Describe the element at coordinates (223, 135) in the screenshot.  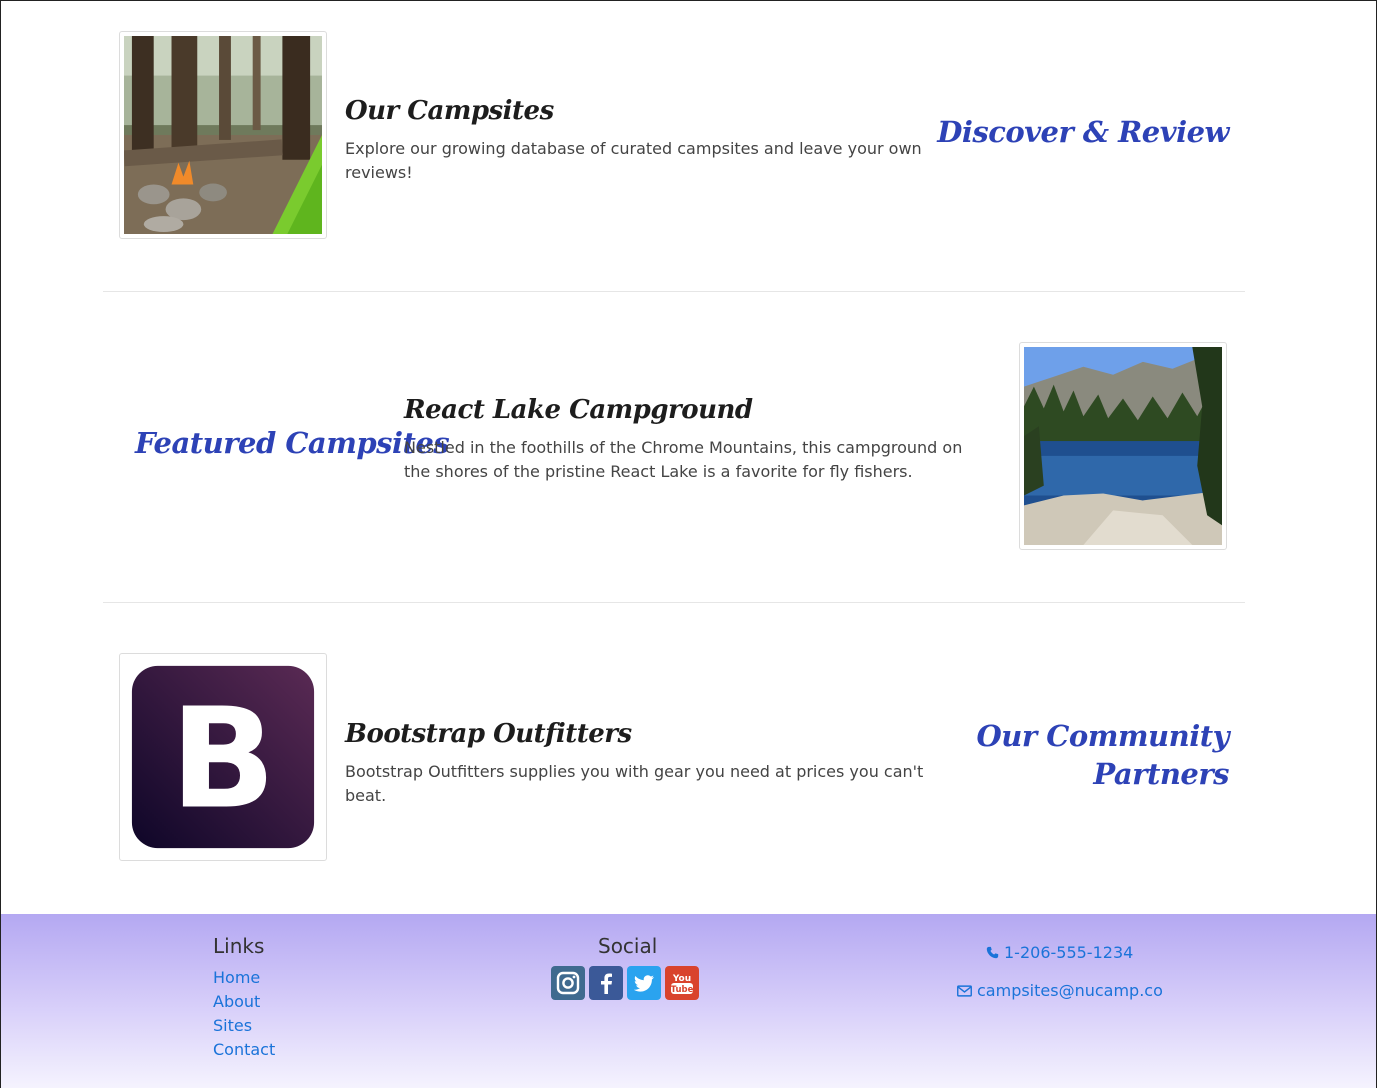
I see `campsite-forest-photo` at that location.